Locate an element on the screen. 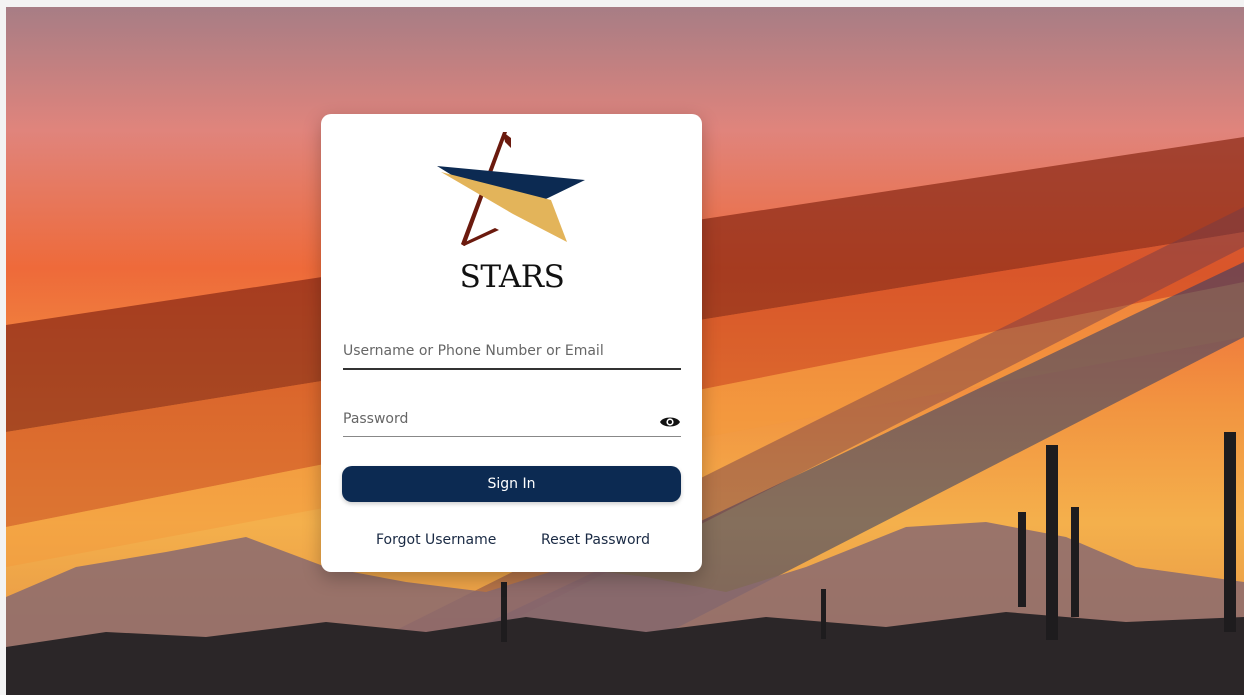 The height and width of the screenshot is (695, 1244). username-input is located at coordinates (512, 353).